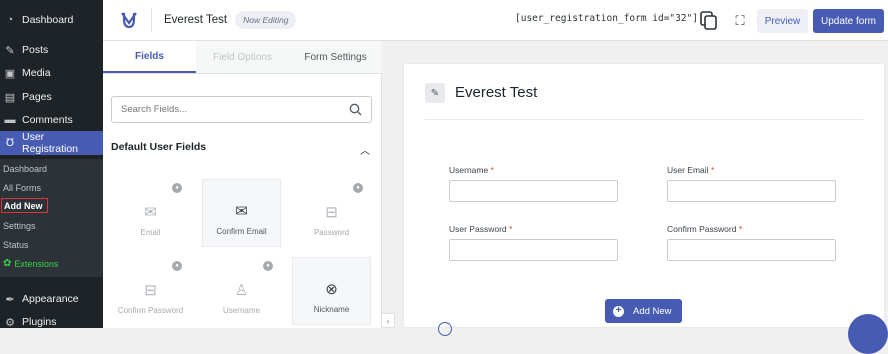 Image resolution: width=888 pixels, height=354 pixels. What do you see at coordinates (533, 191) in the screenshot?
I see `username-input` at bounding box center [533, 191].